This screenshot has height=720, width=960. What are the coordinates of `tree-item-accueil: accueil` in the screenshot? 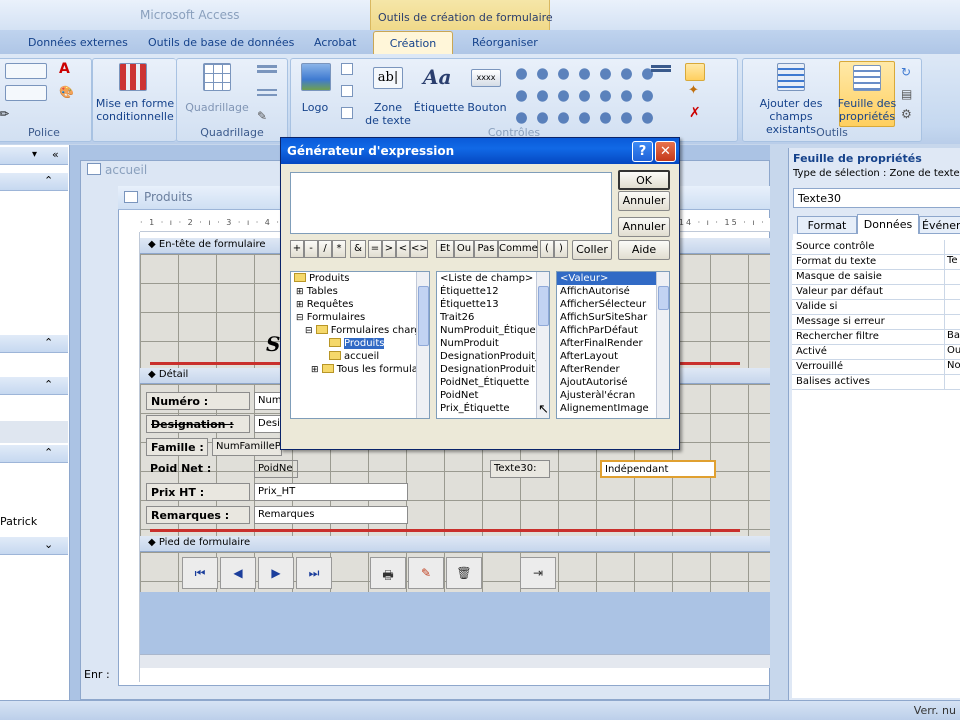 It's located at (360, 356).